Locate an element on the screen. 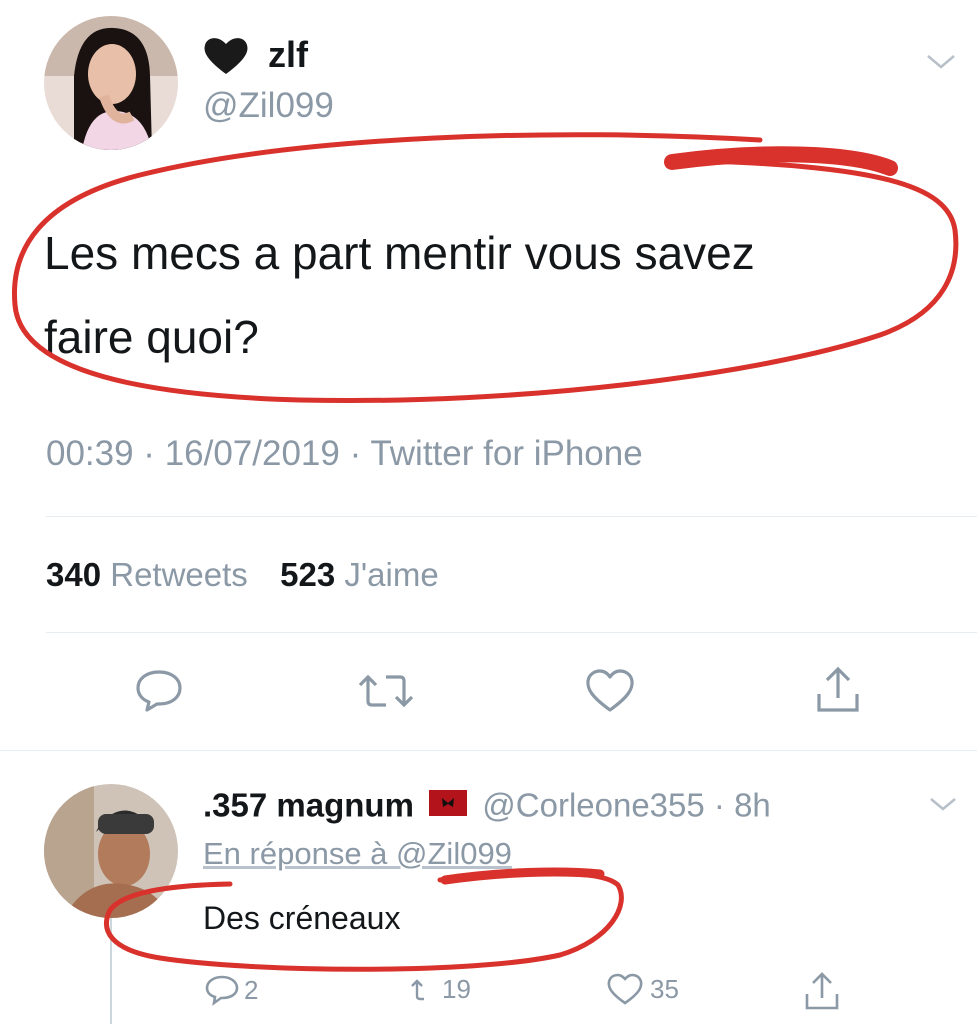 The width and height of the screenshot is (977, 1024). author-avatar is located at coordinates (111, 83).